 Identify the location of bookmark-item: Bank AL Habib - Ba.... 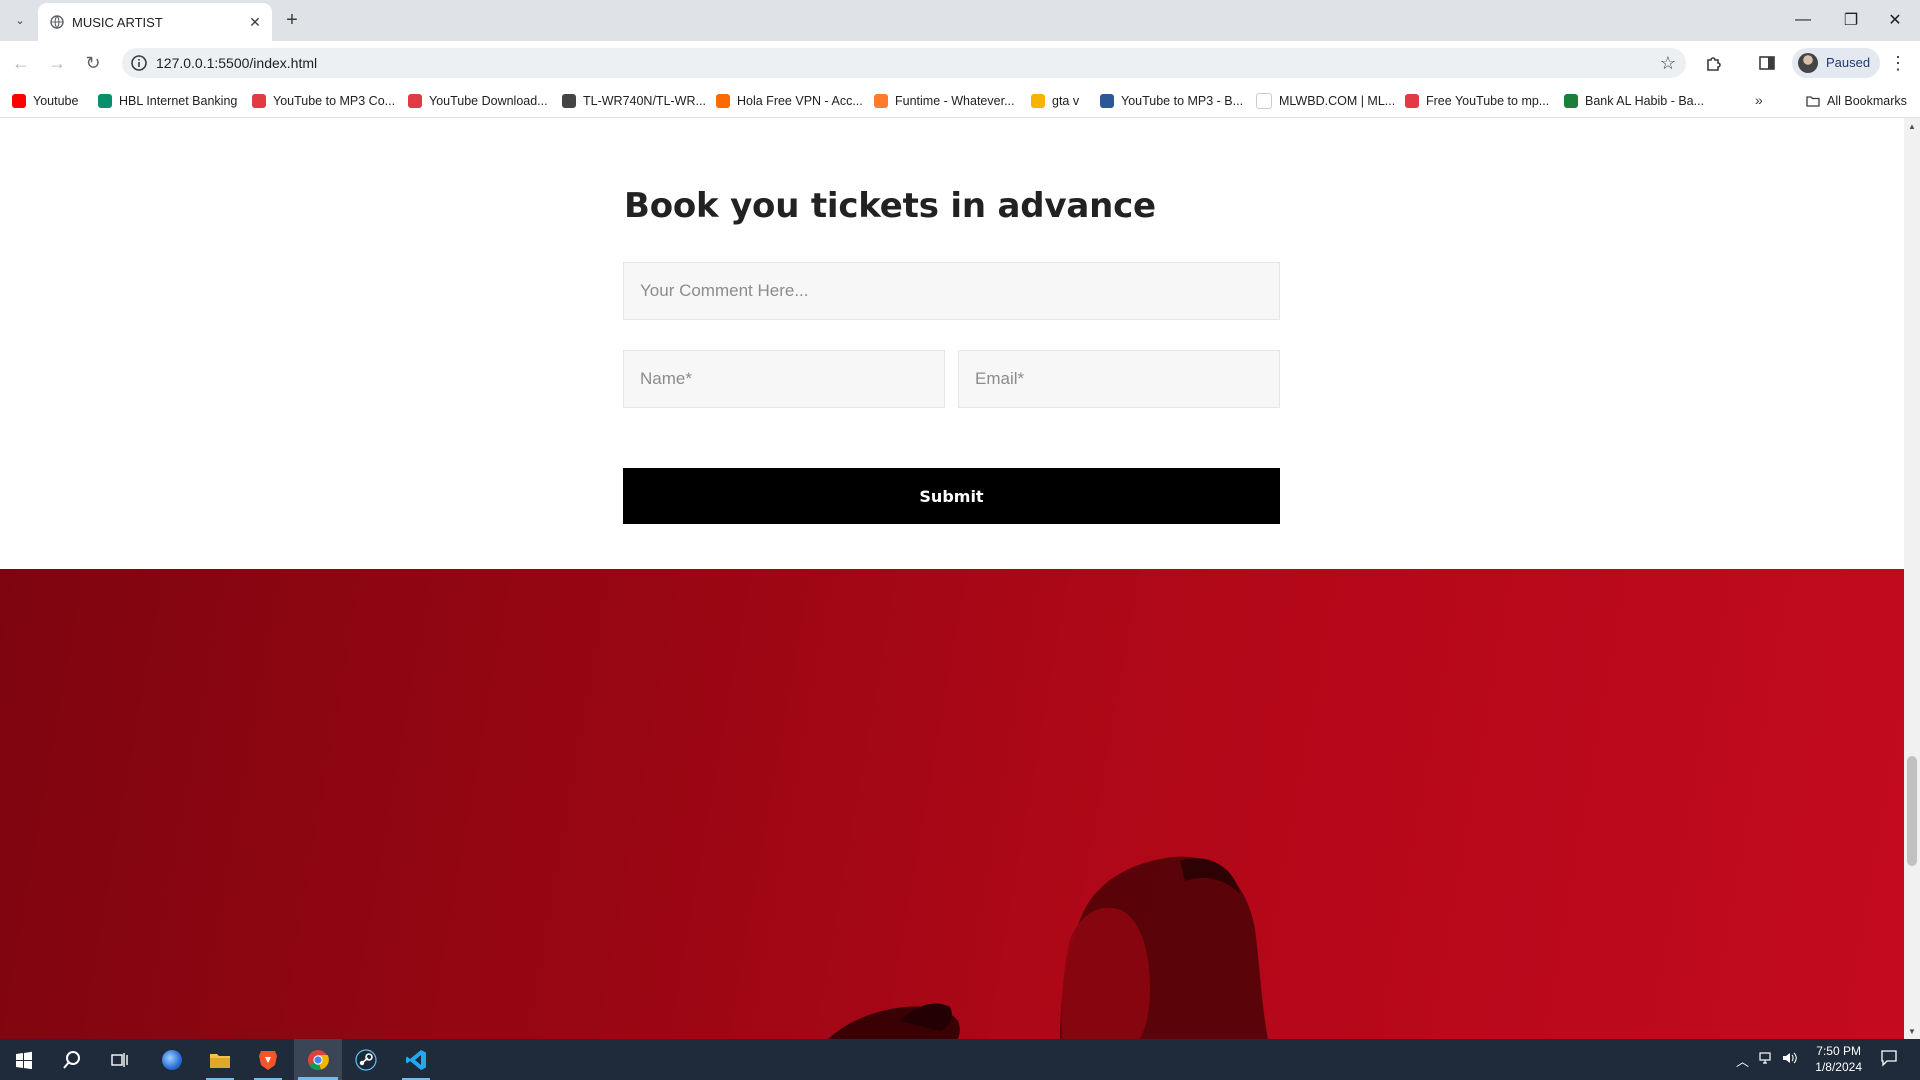
(1634, 101).